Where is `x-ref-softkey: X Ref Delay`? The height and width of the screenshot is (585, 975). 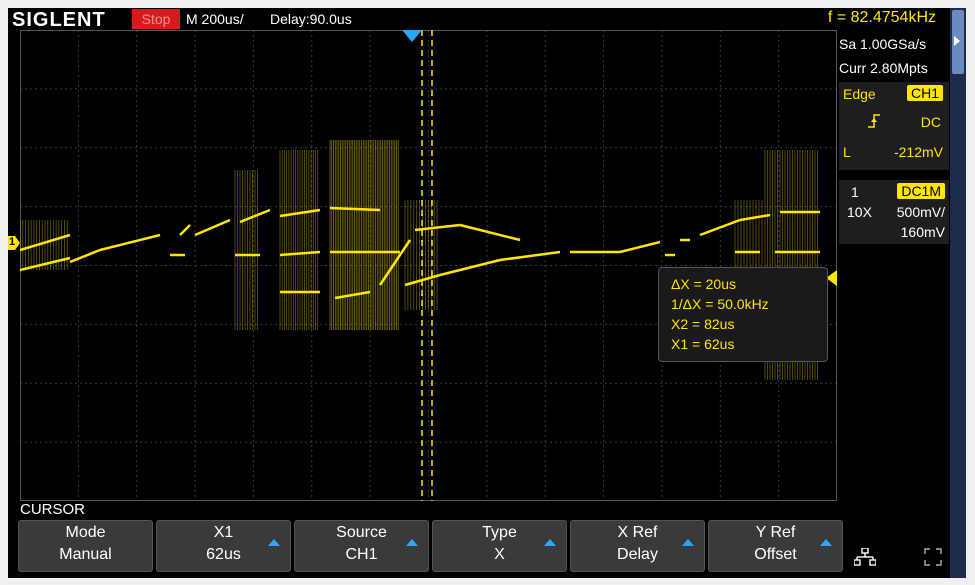
x-ref-softkey: X Ref Delay is located at coordinates (637, 546).